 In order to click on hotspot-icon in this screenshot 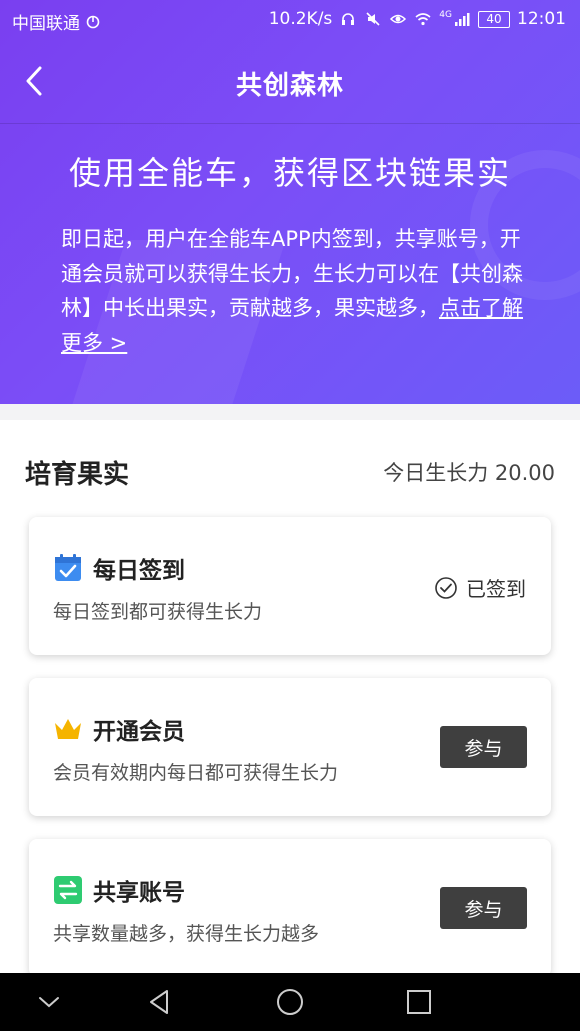, I will do `click(93, 21)`.